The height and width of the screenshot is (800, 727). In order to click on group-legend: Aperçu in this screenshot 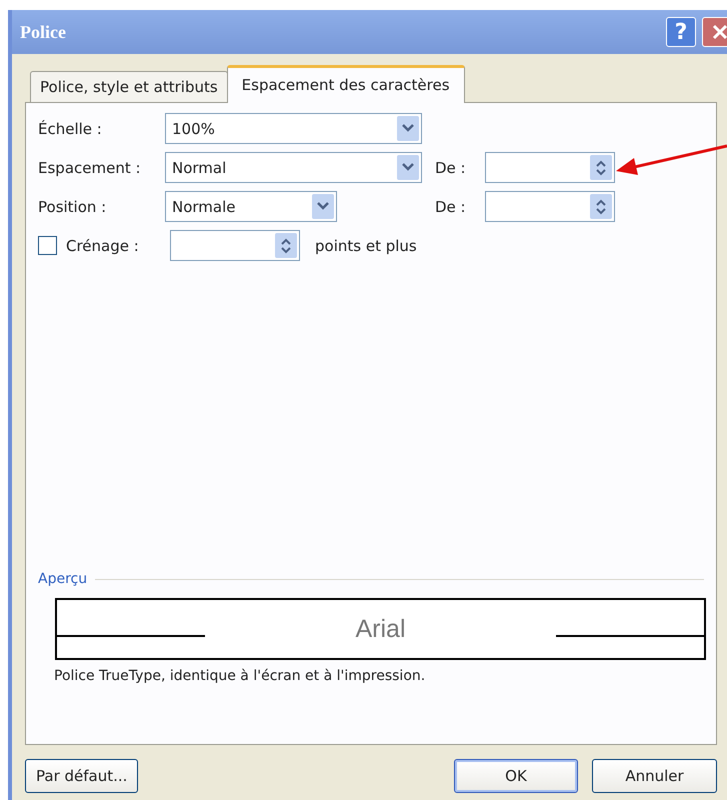, I will do `click(63, 579)`.